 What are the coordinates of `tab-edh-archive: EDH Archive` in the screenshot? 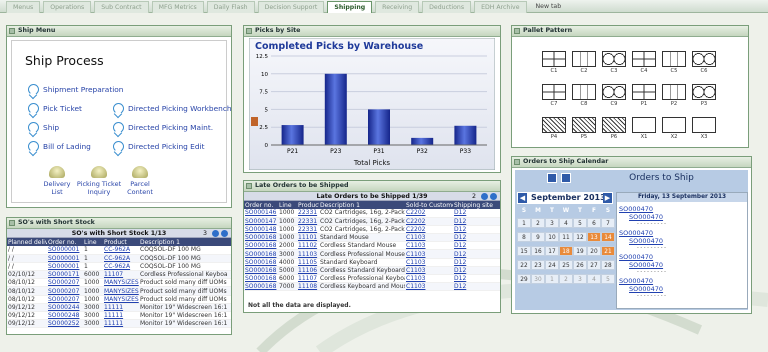 It's located at (500, 7).